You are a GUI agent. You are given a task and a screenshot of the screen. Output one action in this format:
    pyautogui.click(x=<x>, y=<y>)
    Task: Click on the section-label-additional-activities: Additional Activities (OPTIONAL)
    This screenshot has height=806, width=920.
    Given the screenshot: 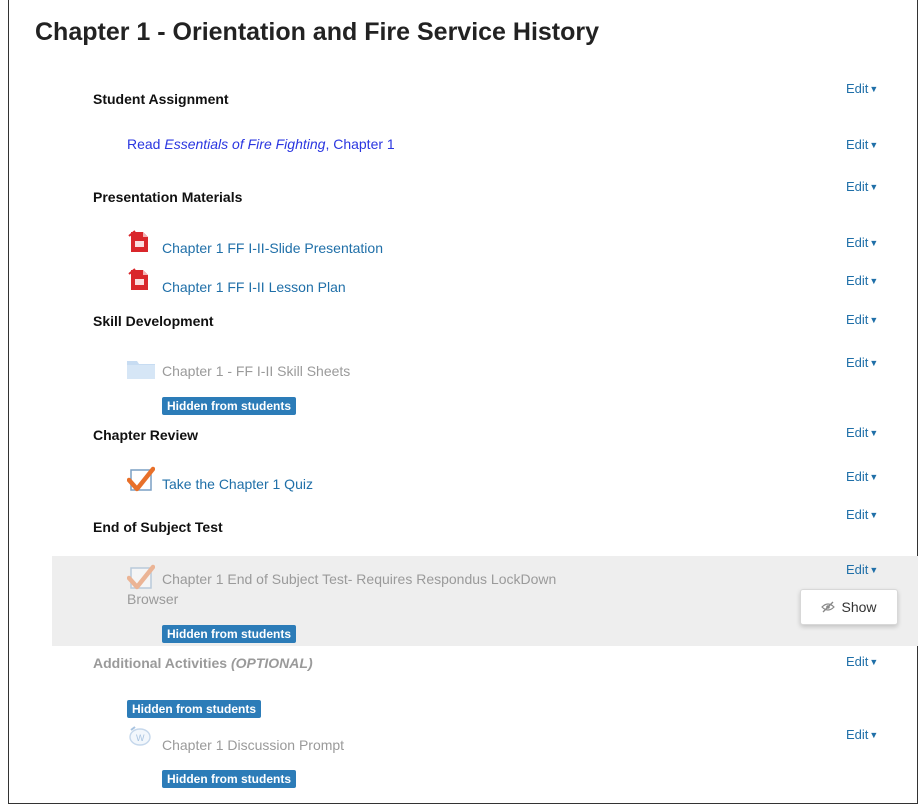 What is the action you would take?
    pyautogui.click(x=203, y=663)
    